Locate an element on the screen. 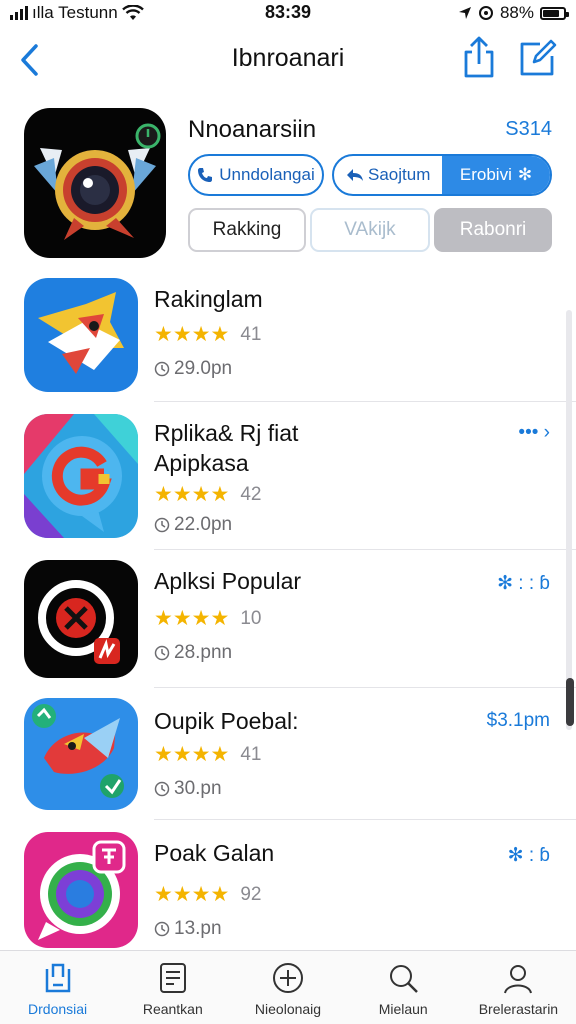 Image resolution: width=576 pixels, height=1024 pixels. price-button: $3.1pm is located at coordinates (518, 721).